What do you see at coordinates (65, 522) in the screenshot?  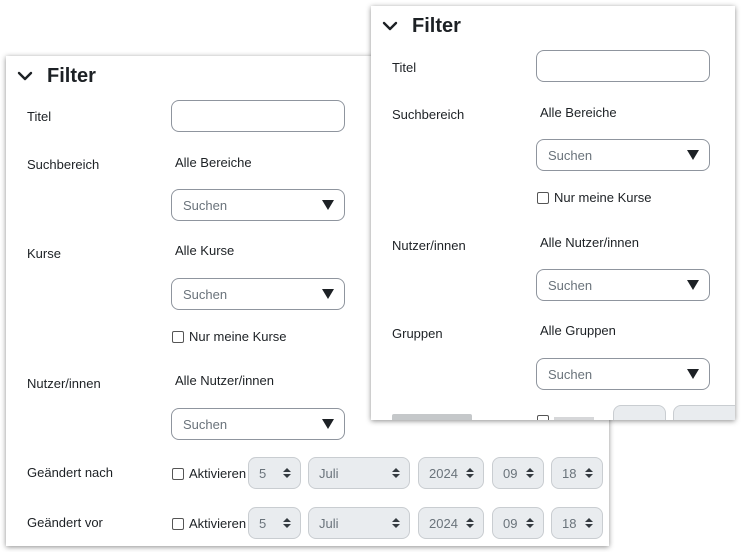 I see `modified-before-label: Geändert vor` at bounding box center [65, 522].